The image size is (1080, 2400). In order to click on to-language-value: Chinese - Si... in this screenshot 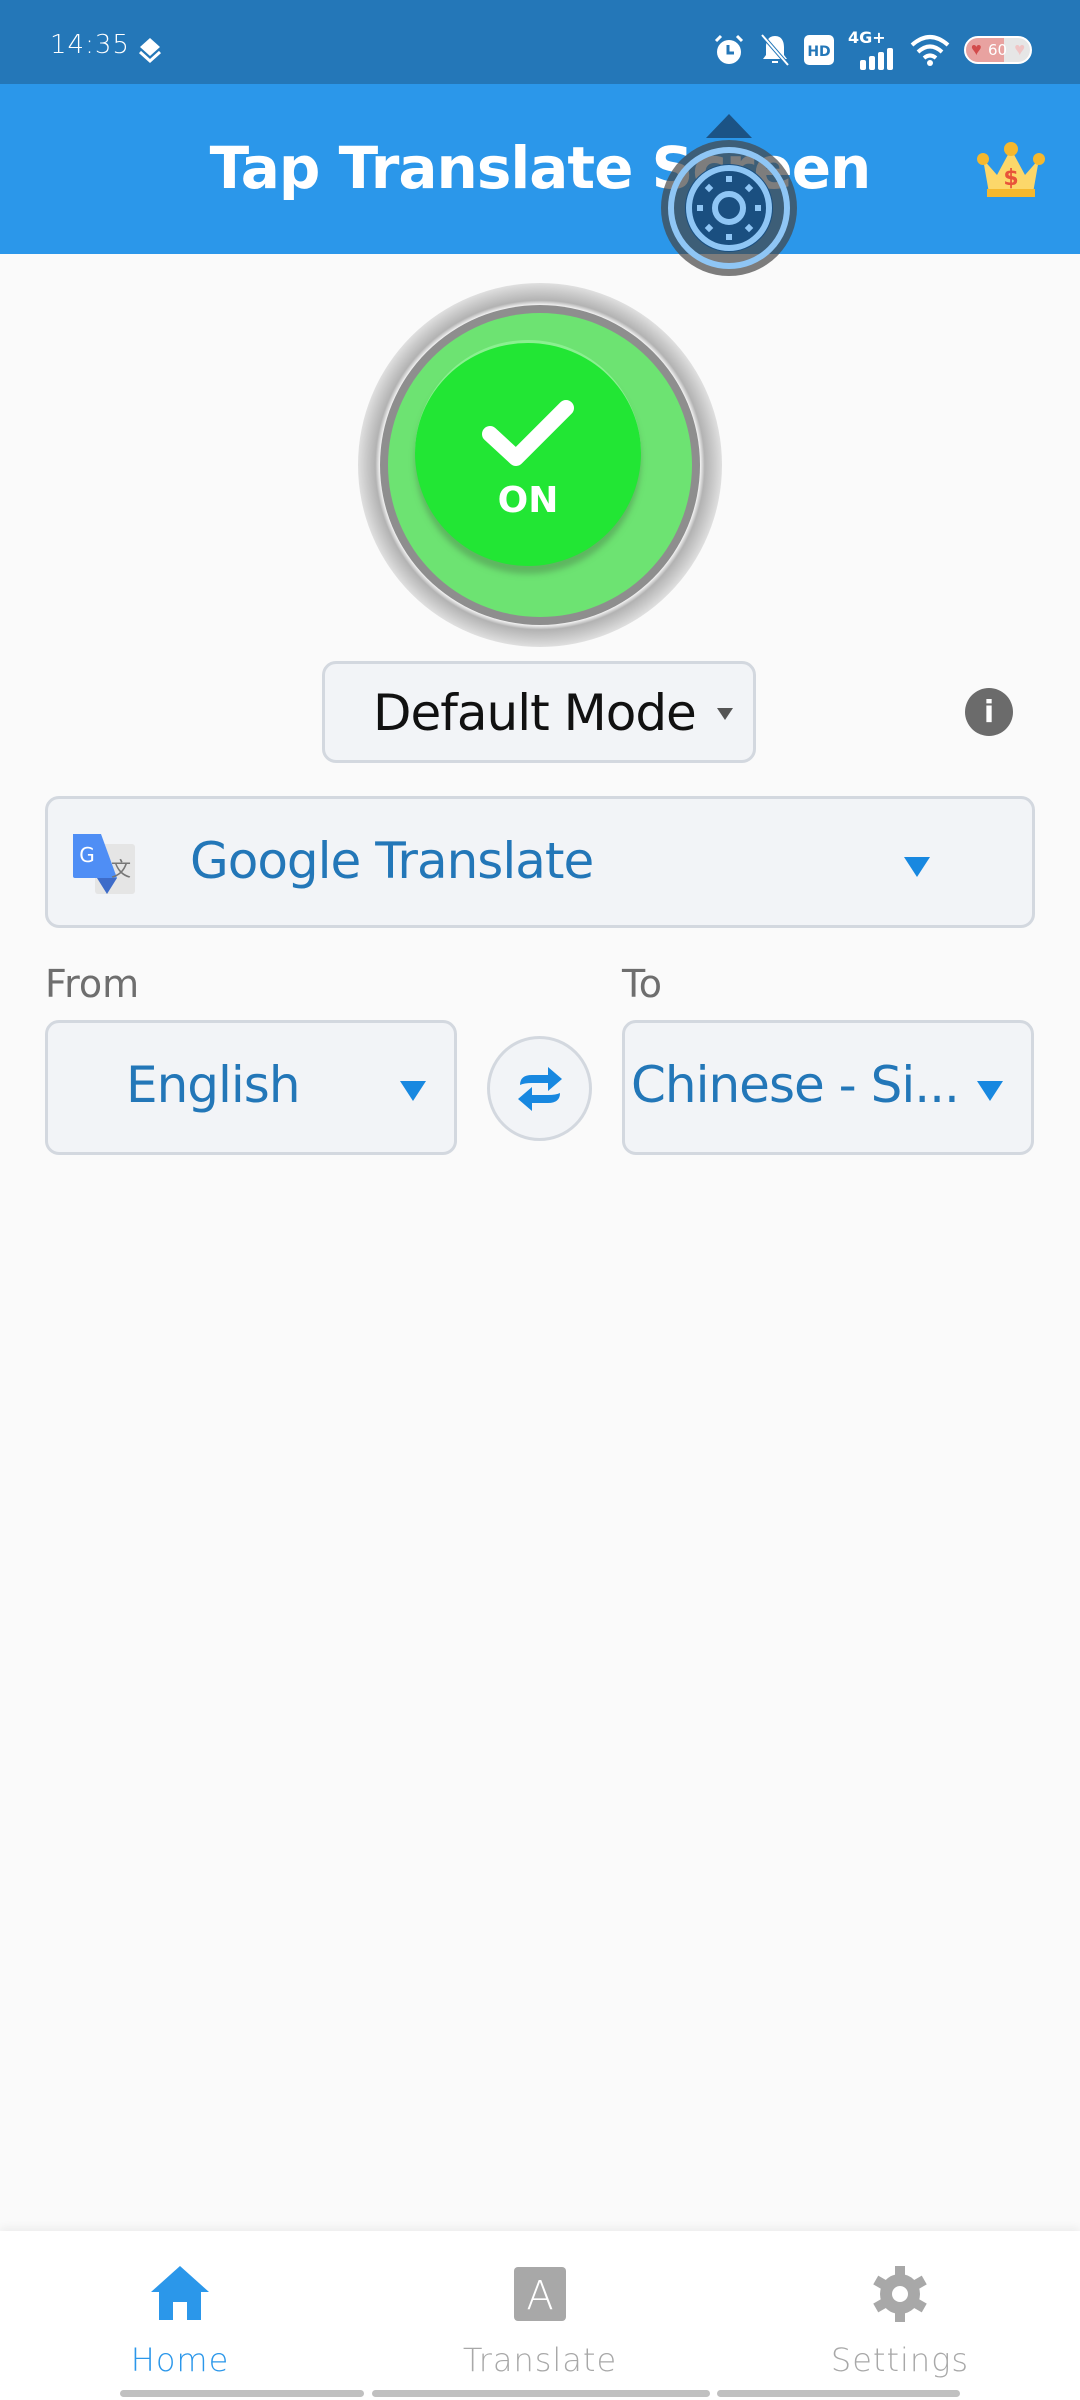, I will do `click(795, 1085)`.